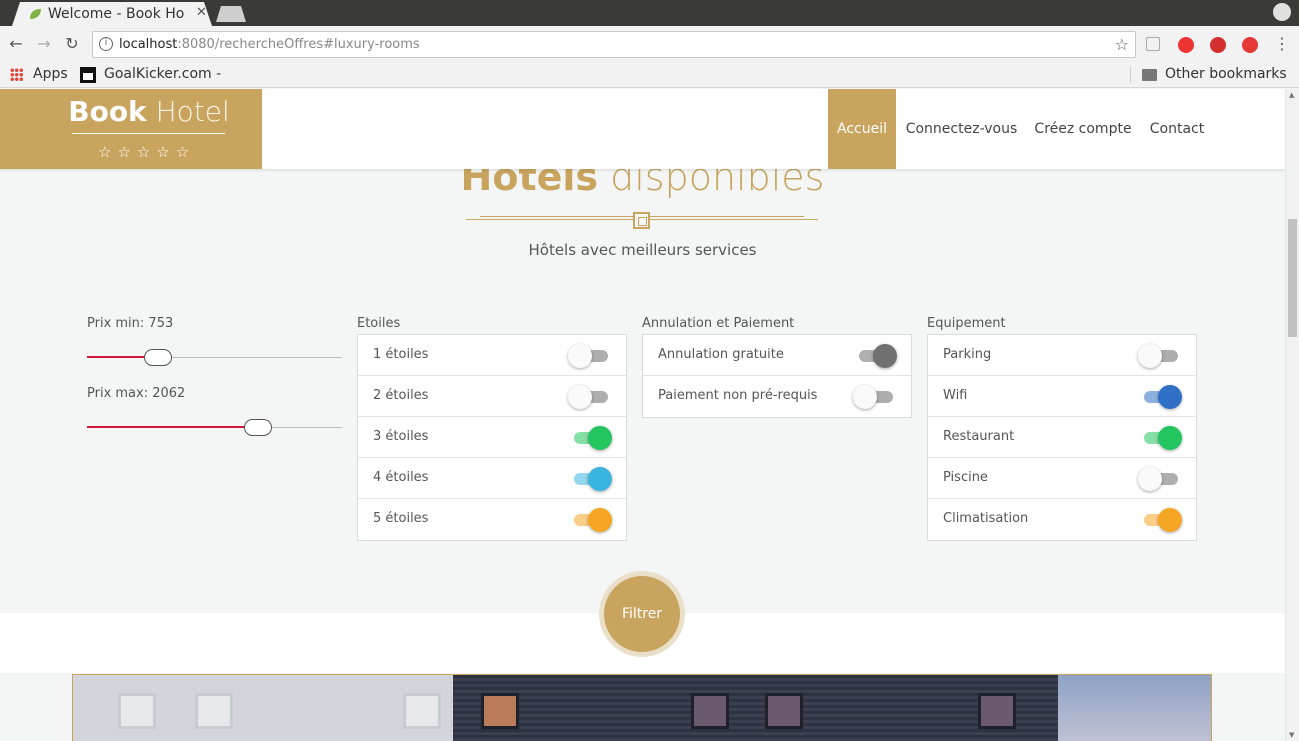  What do you see at coordinates (492, 396) in the screenshot?
I see `filter-row-2-etoiles: 2 étoiles` at bounding box center [492, 396].